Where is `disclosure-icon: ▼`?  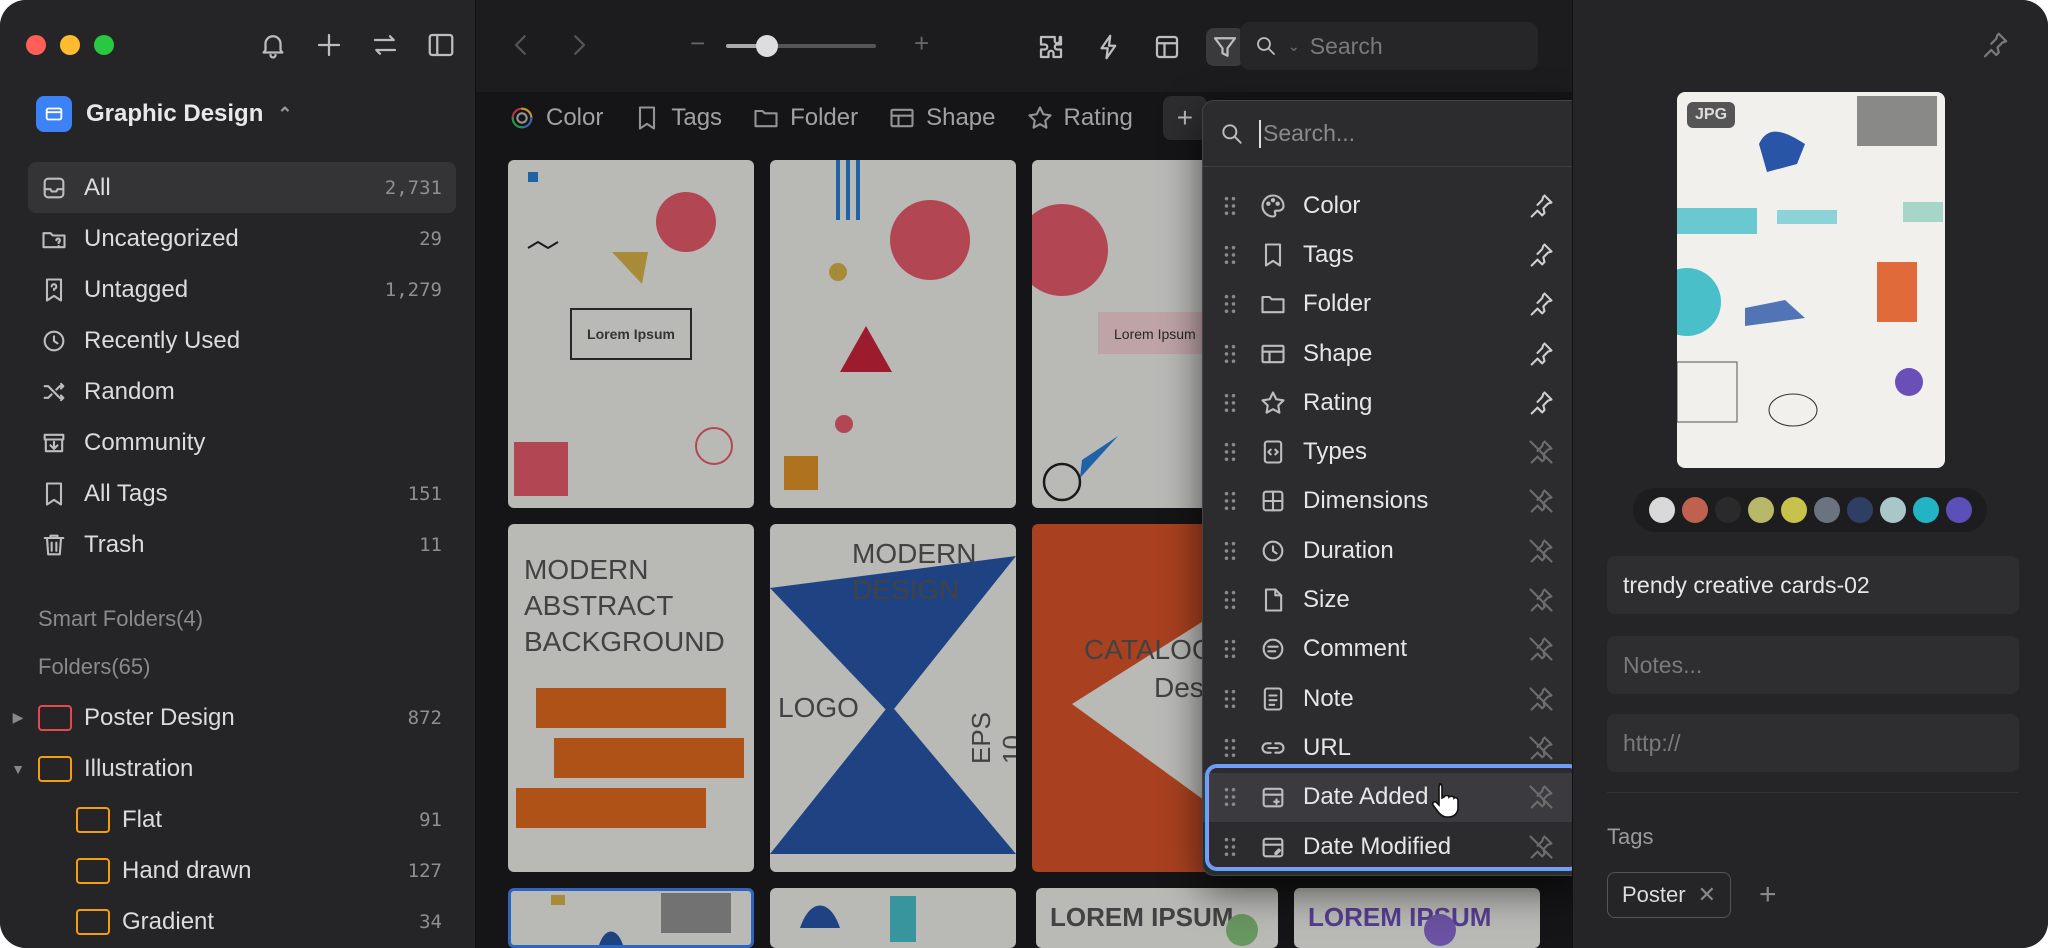
disclosure-icon: ▼ is located at coordinates (18, 769).